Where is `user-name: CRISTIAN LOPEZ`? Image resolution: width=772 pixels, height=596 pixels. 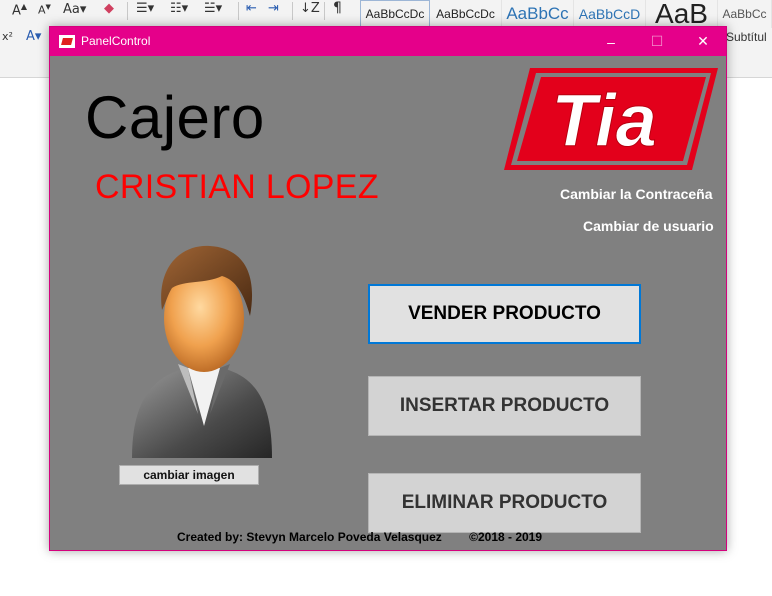
user-name: CRISTIAN LOPEZ is located at coordinates (237, 187).